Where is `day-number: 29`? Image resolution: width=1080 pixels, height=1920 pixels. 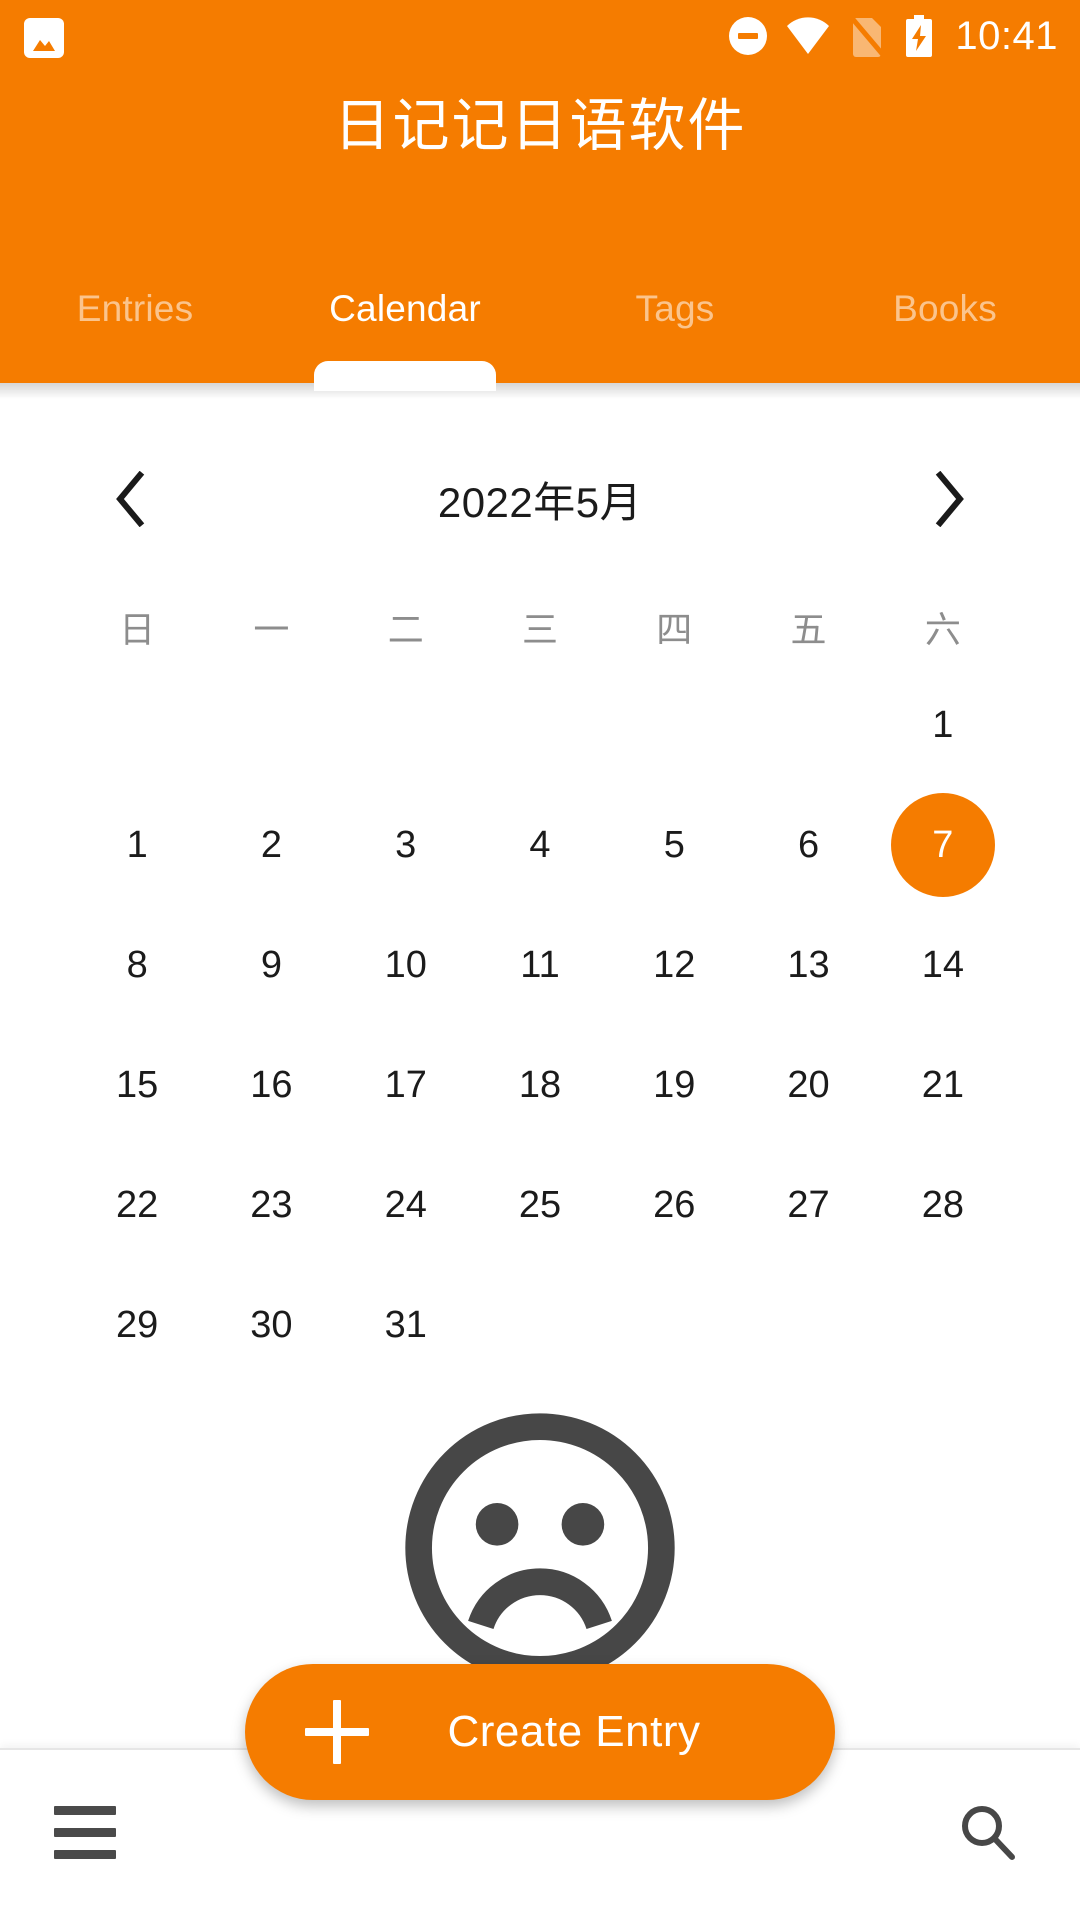 day-number: 29 is located at coordinates (137, 1325).